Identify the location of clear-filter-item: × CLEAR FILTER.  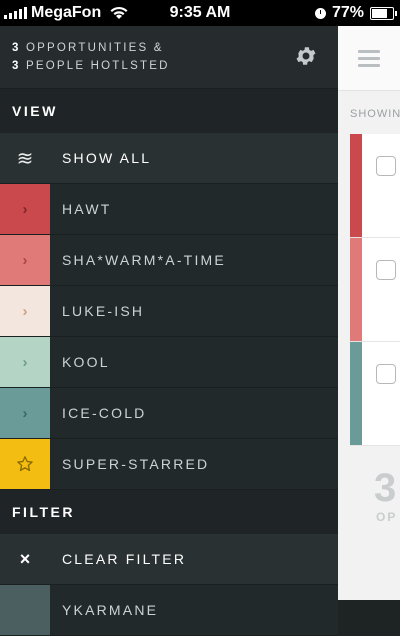
(169, 559).